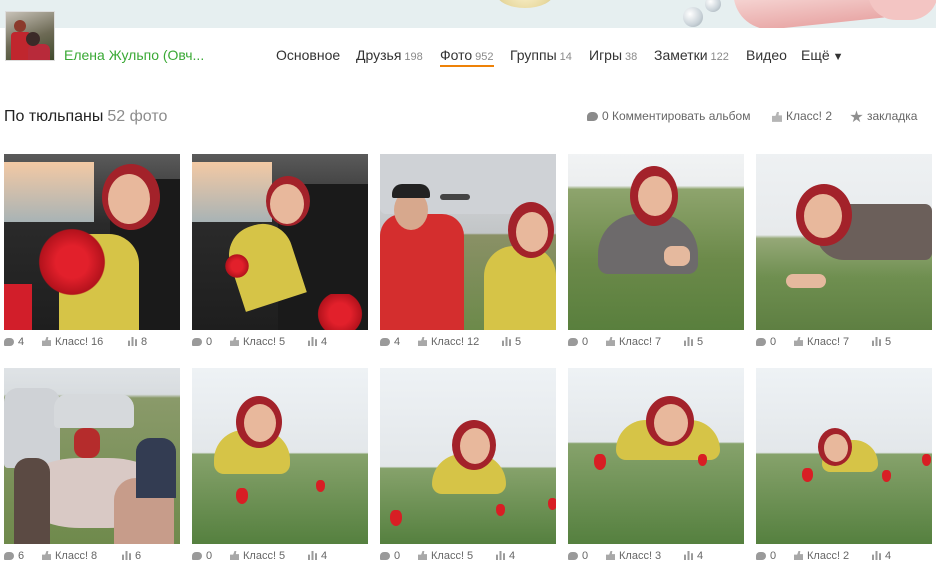 This screenshot has width=936, height=573. I want to click on nav-item-video: Видео, so click(766, 55).